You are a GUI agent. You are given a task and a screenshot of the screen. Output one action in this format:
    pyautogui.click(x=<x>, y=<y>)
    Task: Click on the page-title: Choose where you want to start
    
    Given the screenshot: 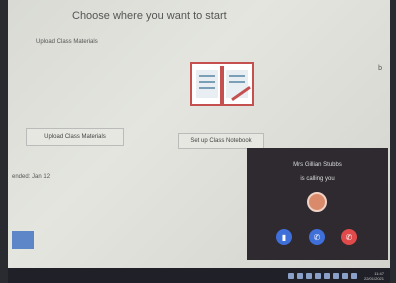 What is the action you would take?
    pyautogui.click(x=149, y=16)
    